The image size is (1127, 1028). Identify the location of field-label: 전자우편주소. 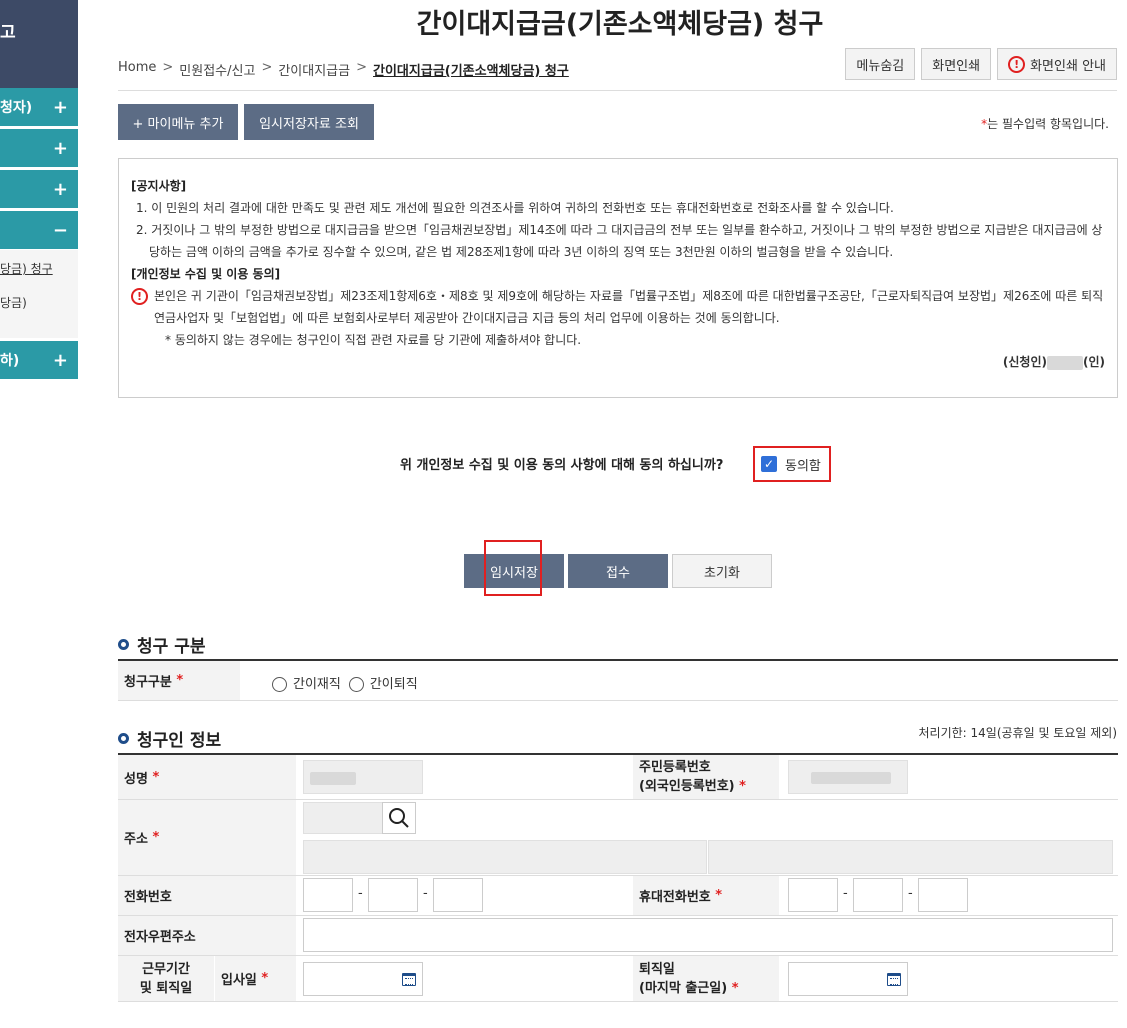
(207, 935).